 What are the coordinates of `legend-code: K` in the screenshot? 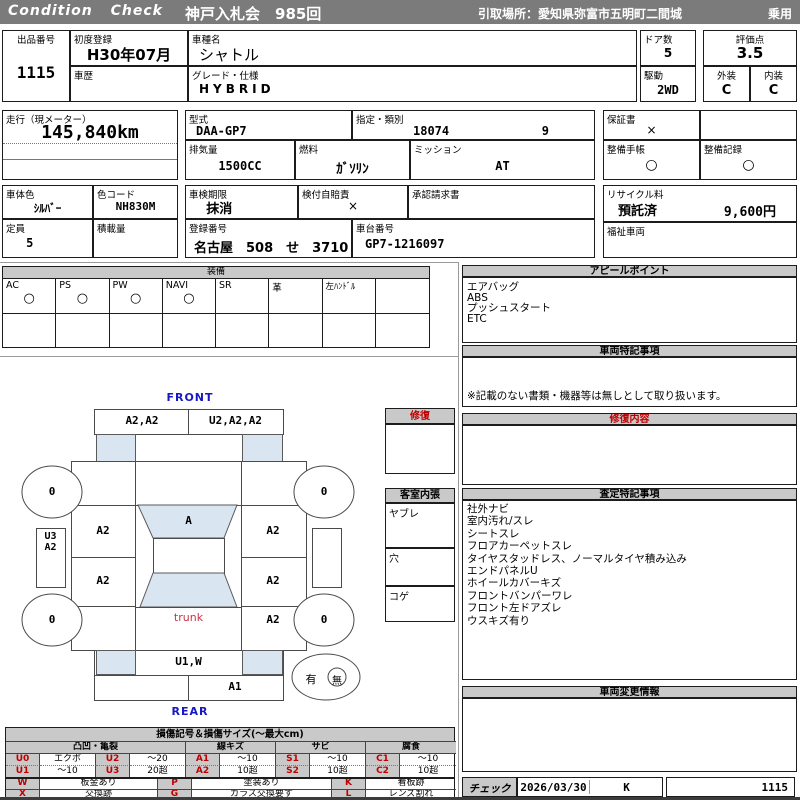 It's located at (349, 784).